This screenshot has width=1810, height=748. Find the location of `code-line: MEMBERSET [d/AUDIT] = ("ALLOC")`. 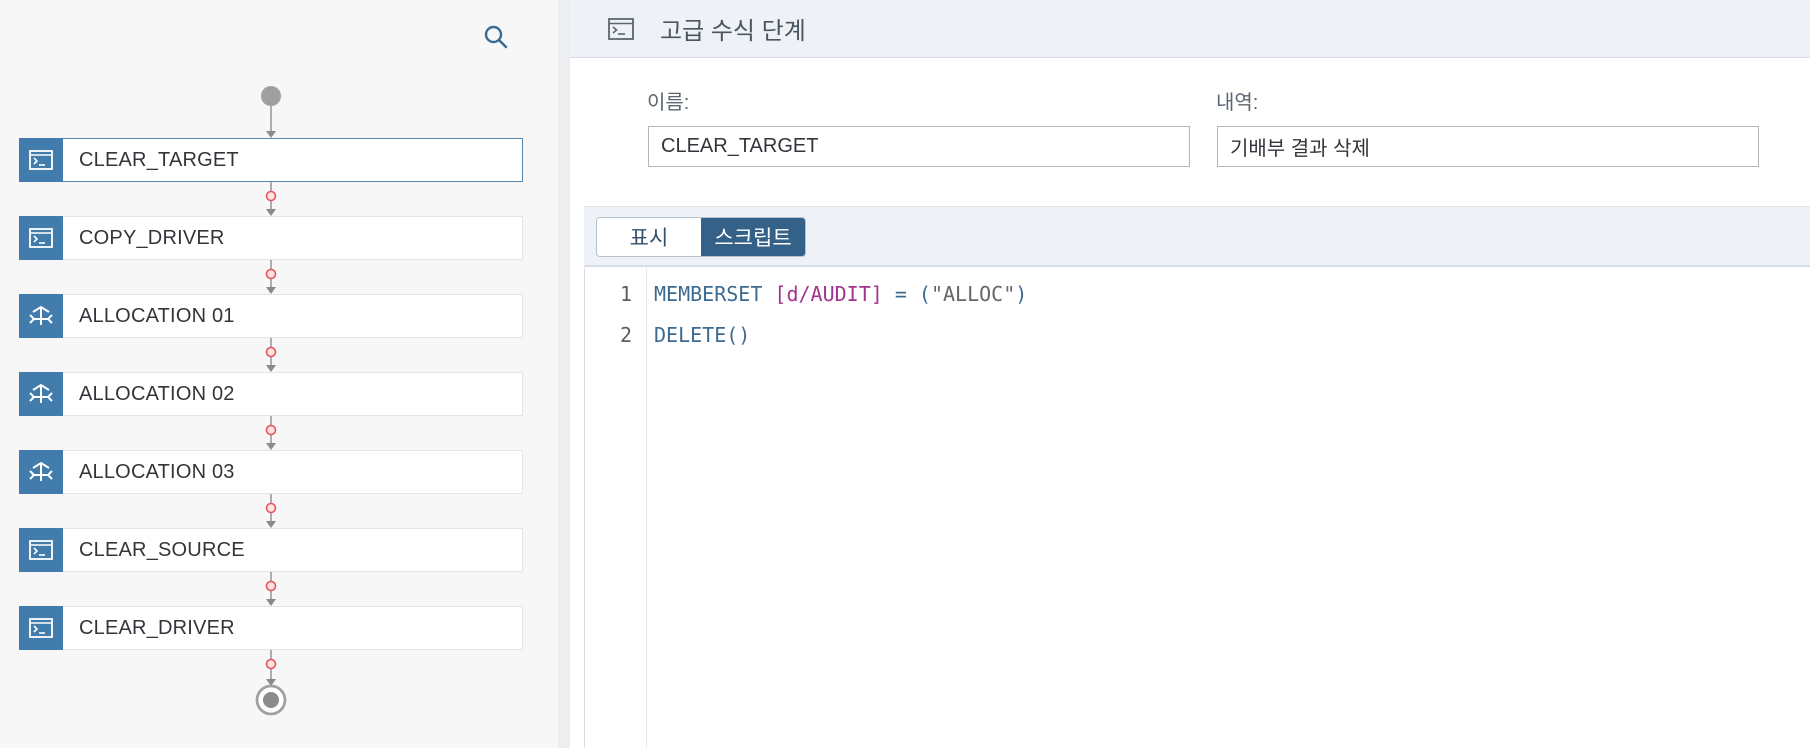

code-line: MEMBERSET [d/AUDIT] = ("ALLOC") is located at coordinates (840, 294).